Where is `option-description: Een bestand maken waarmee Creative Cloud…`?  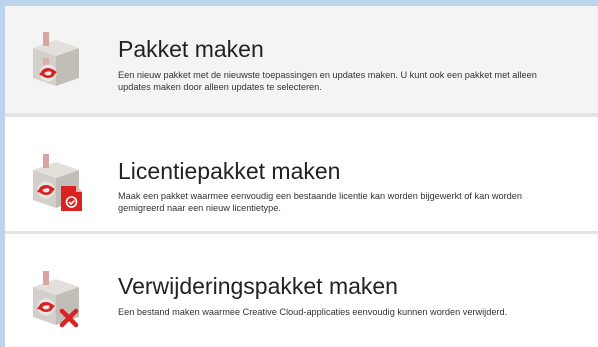 option-description: Een bestand maken waarmee Creative Cloud… is located at coordinates (313, 312).